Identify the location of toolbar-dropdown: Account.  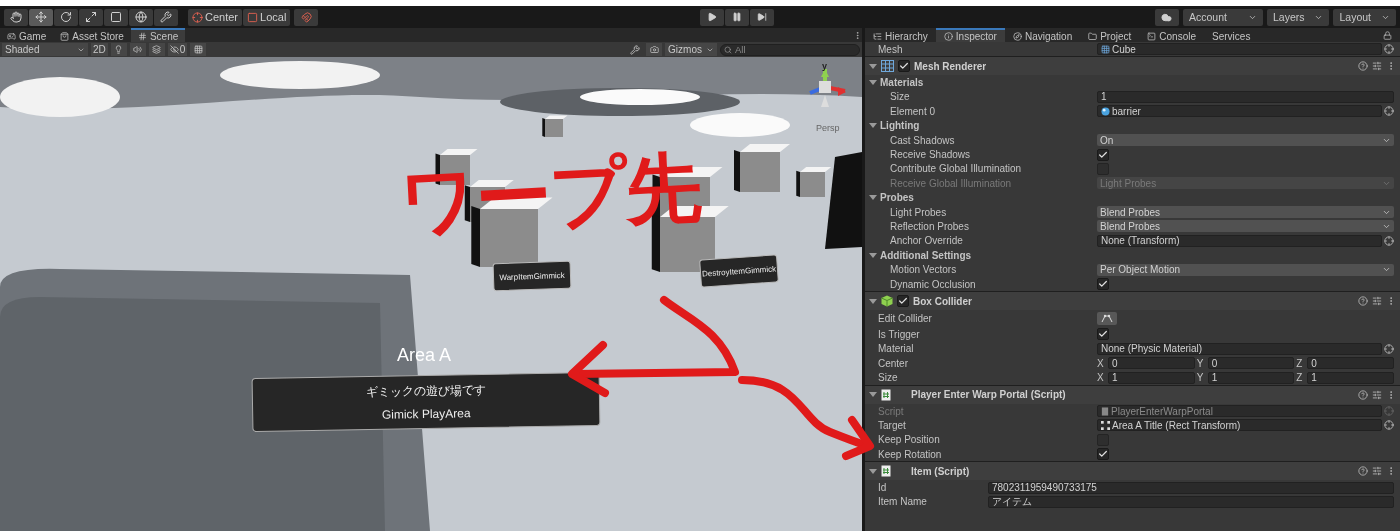
(1222, 17).